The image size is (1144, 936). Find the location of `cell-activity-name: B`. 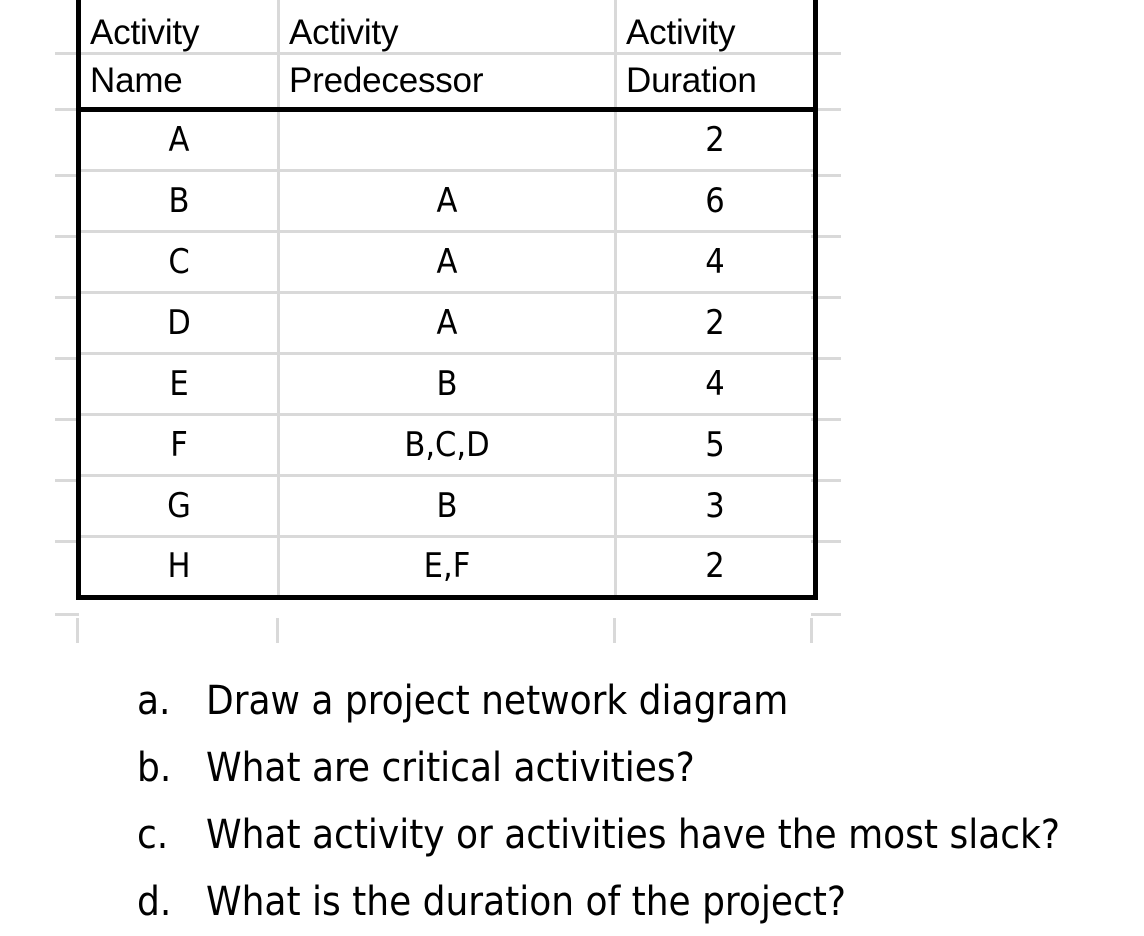

cell-activity-name: B is located at coordinates (178, 201).